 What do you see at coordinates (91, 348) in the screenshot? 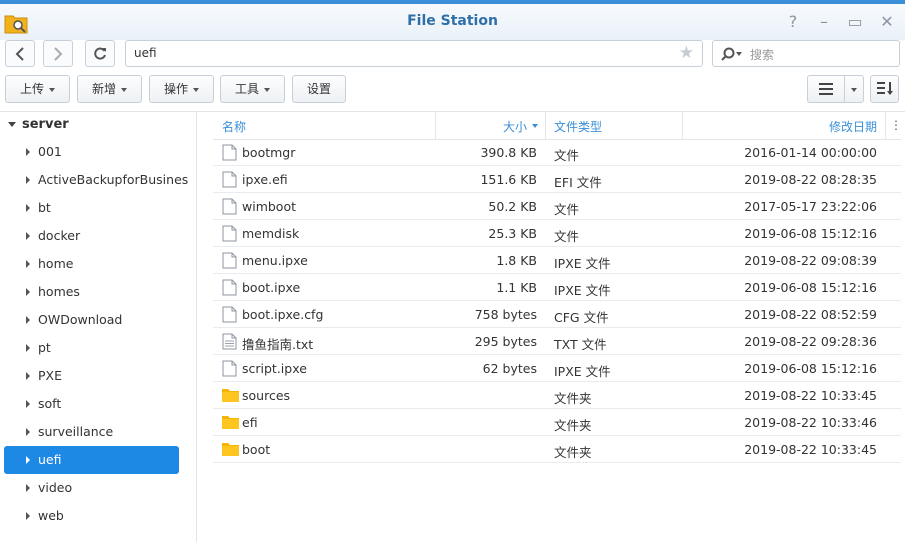
I see `tree-item-pt: pt` at bounding box center [91, 348].